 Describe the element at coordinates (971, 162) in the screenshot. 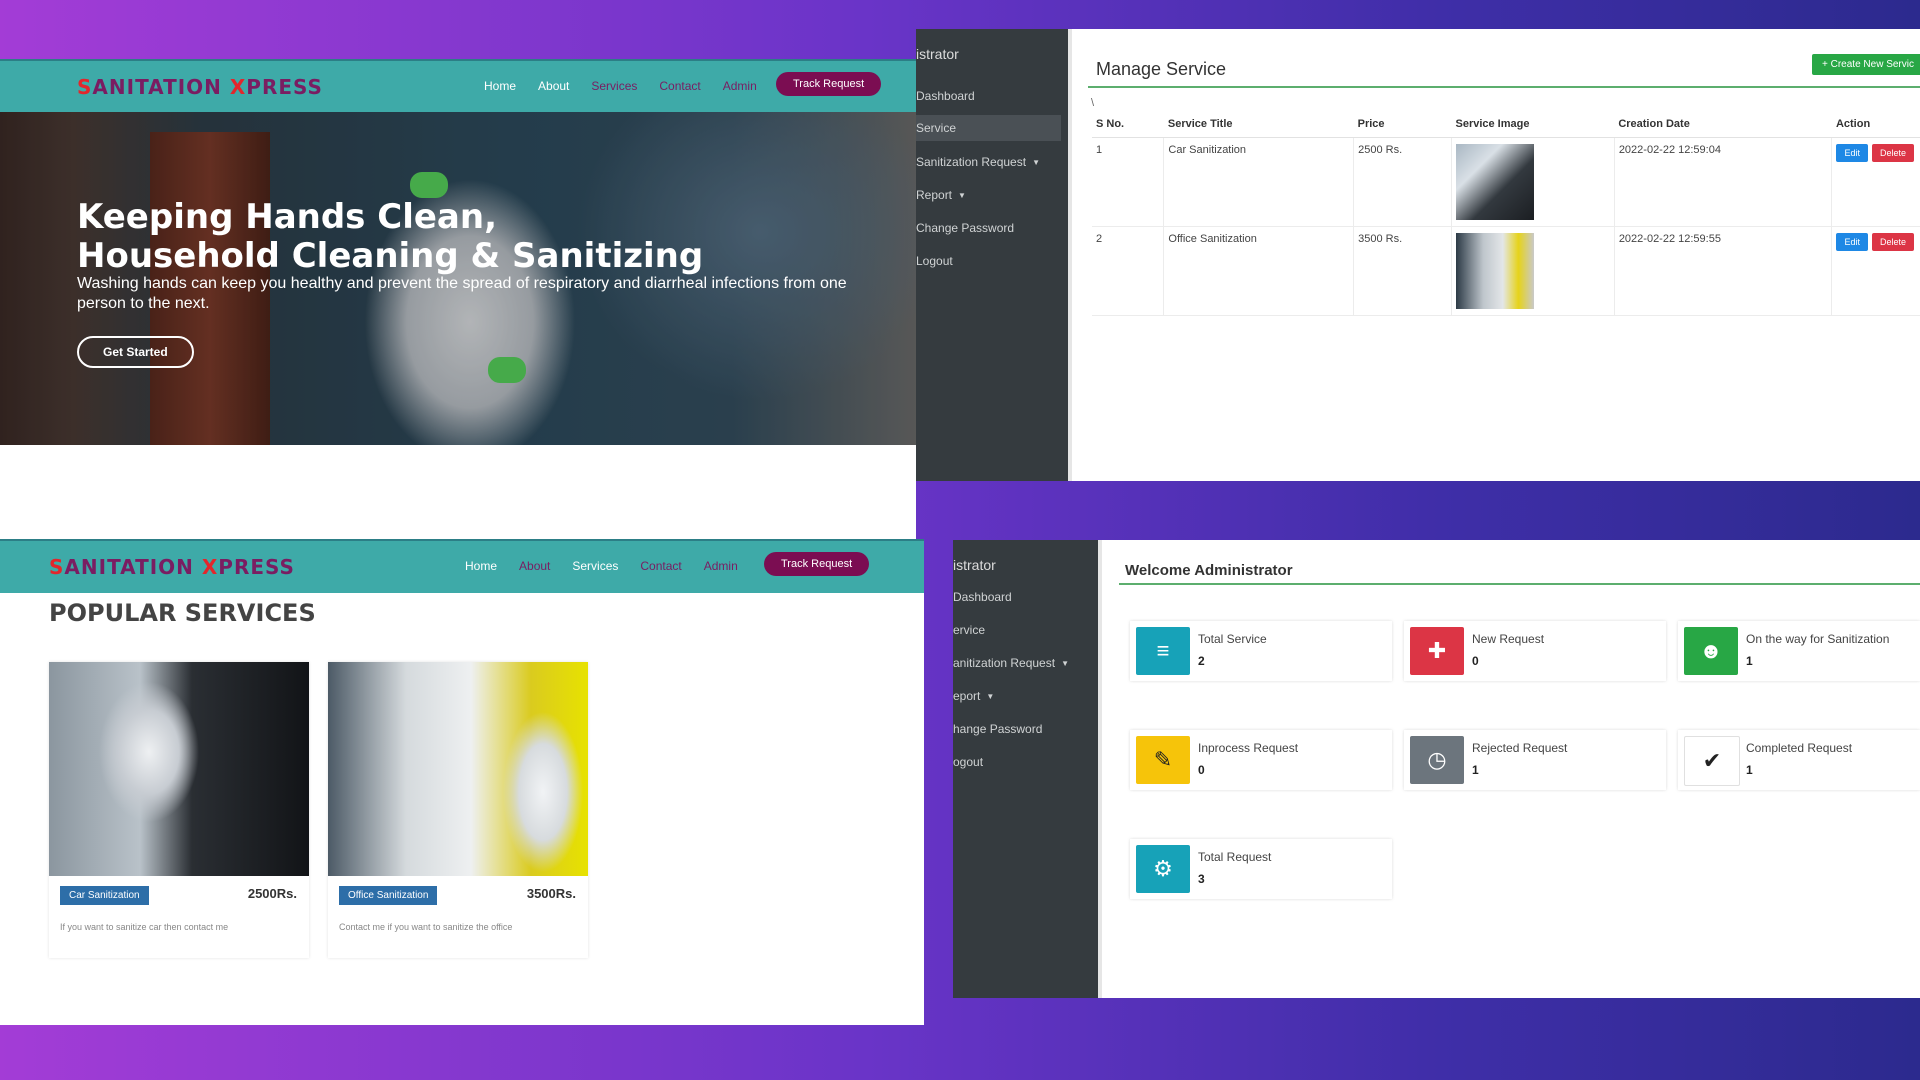

I see `sidebar-item-label: Sanitization Request` at that location.